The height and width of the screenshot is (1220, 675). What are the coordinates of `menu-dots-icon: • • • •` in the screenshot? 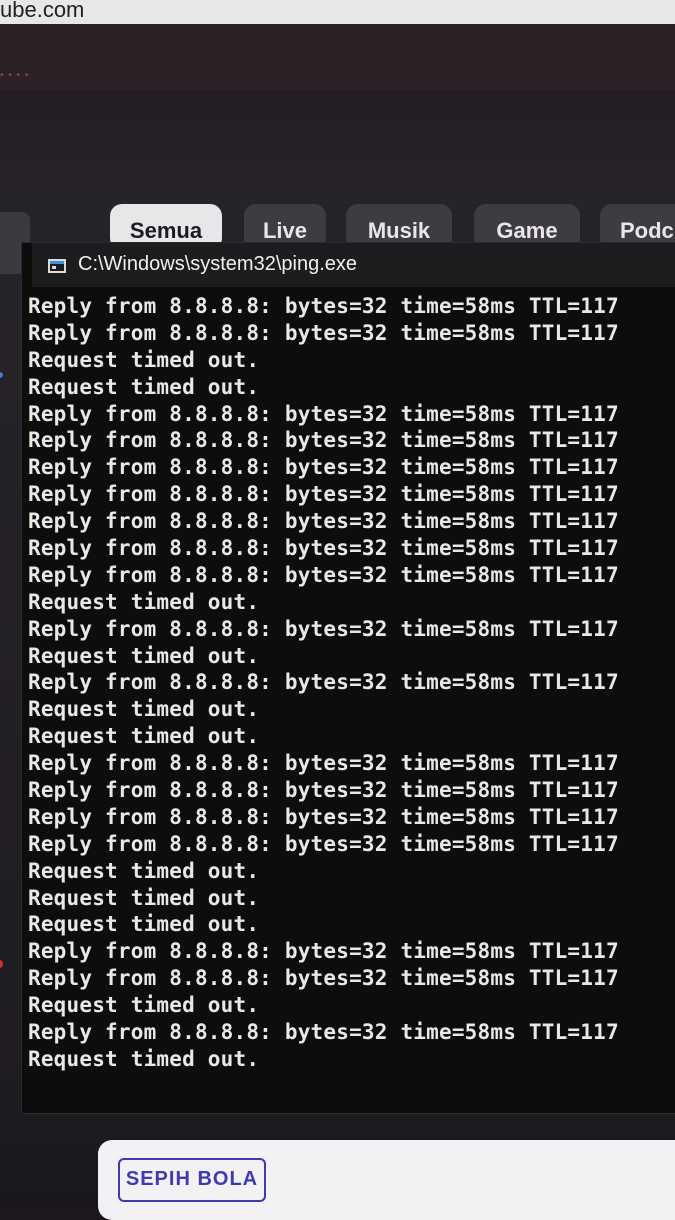 It's located at (15, 75).